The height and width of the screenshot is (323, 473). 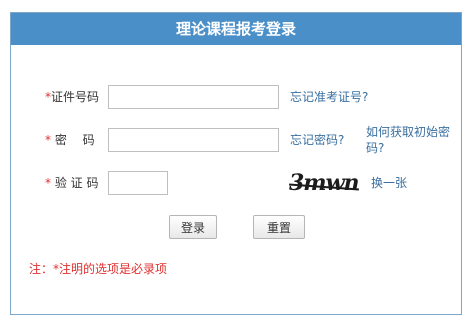 What do you see at coordinates (98, 269) in the screenshot?
I see `required-note: 注：*注明的选项是必录项` at bounding box center [98, 269].